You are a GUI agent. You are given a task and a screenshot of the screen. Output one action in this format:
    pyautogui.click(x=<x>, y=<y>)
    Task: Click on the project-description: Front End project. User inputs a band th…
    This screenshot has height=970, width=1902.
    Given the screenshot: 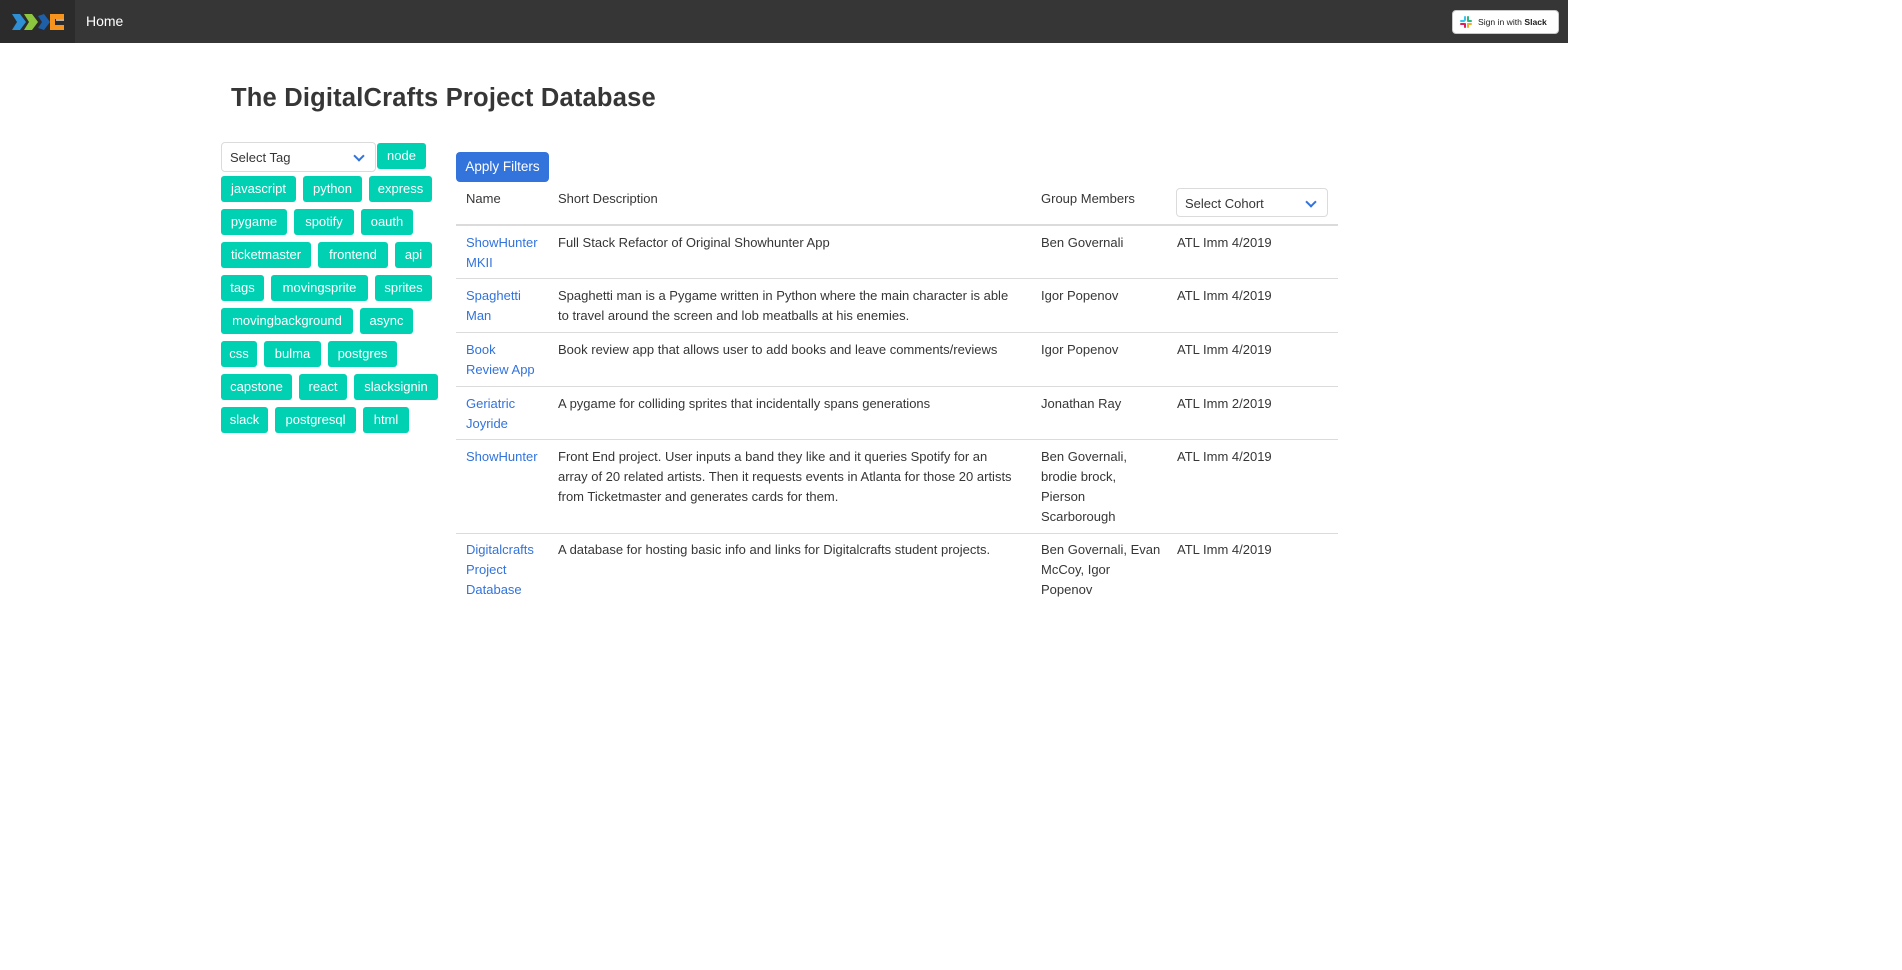 What is the action you would take?
    pyautogui.click(x=792, y=477)
    